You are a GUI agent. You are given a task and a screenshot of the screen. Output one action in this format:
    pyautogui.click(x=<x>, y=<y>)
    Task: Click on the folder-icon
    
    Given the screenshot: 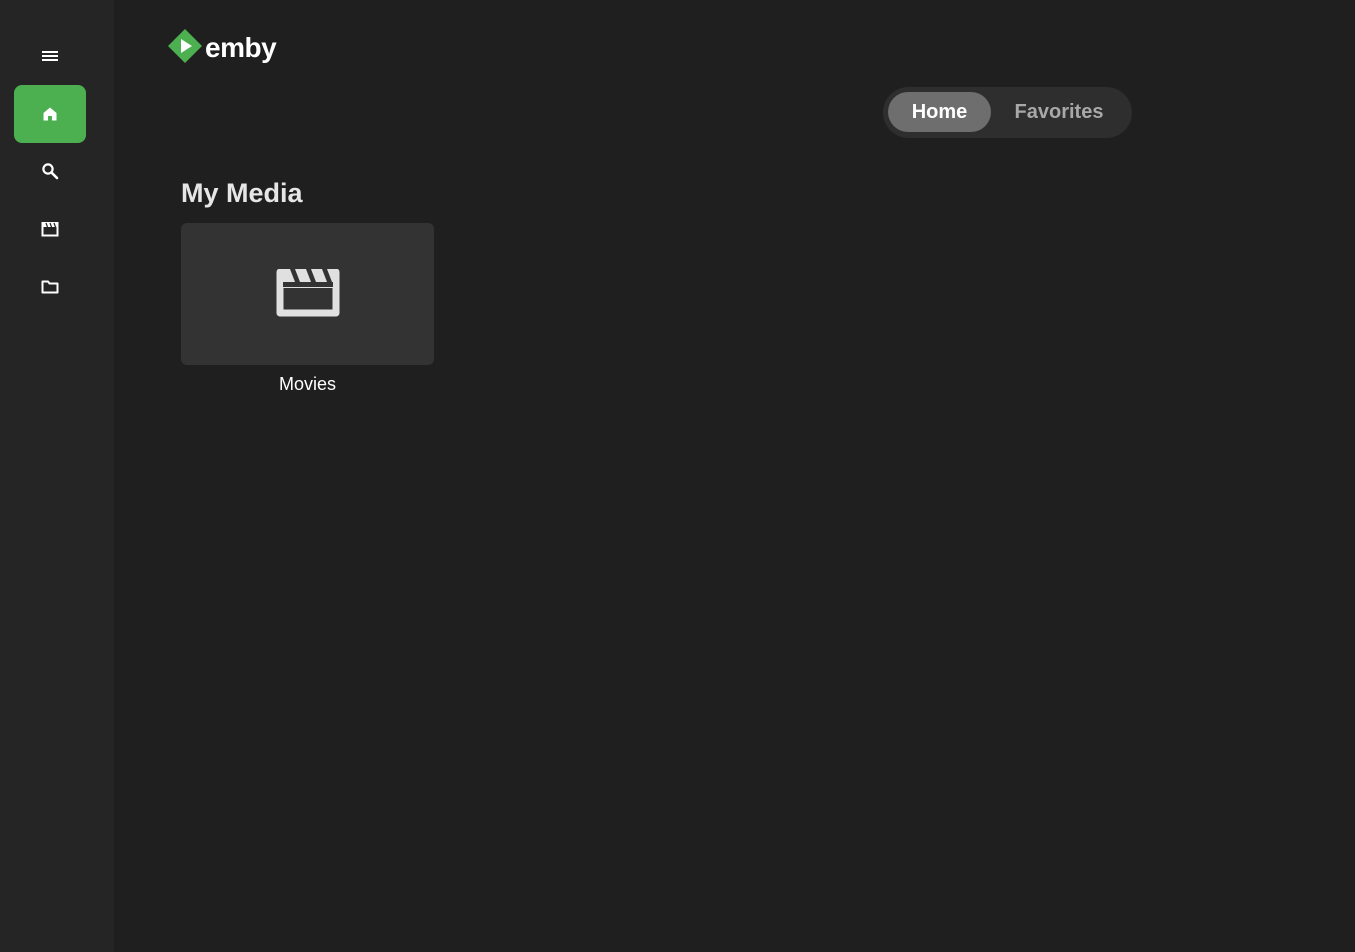 What is the action you would take?
    pyautogui.click(x=50, y=287)
    